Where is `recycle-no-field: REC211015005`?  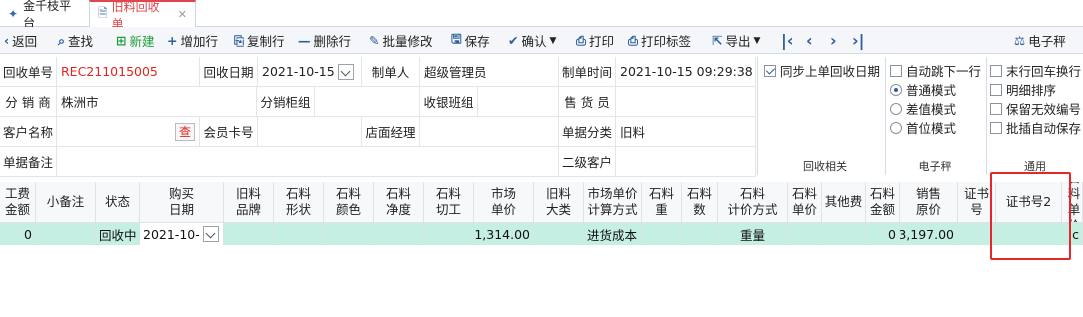 recycle-no-field: REC211015005 is located at coordinates (128, 72).